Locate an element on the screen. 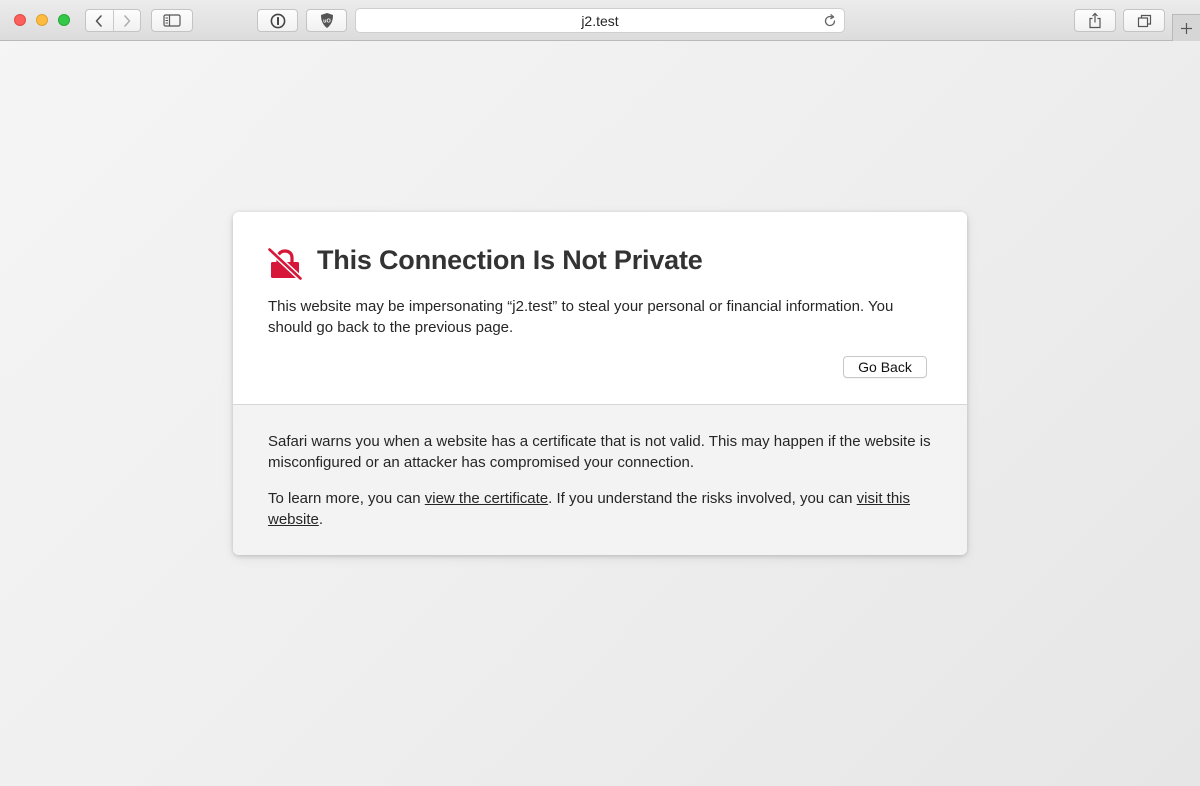 The width and height of the screenshot is (1200, 786). address-bar: j2.test is located at coordinates (600, 20).